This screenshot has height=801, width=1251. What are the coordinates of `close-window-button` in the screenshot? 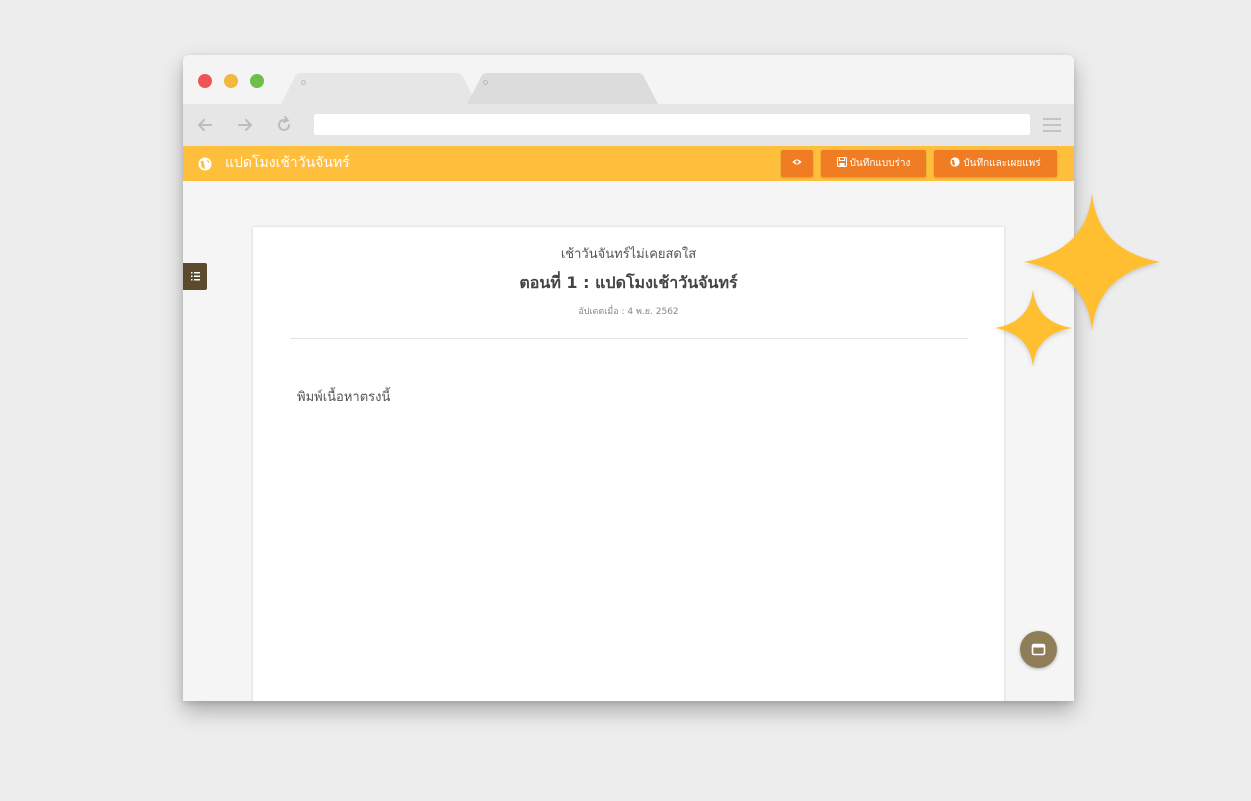 It's located at (205, 81).